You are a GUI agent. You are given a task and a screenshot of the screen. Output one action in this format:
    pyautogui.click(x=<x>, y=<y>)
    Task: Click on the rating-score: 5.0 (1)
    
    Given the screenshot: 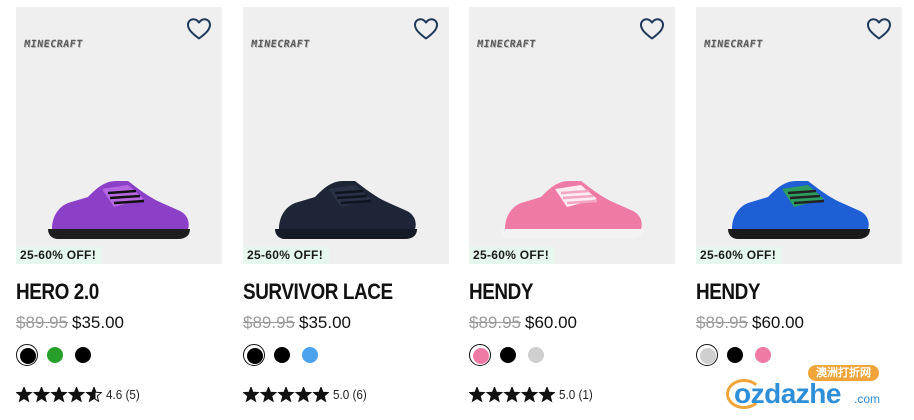 What is the action you would take?
    pyautogui.click(x=576, y=395)
    